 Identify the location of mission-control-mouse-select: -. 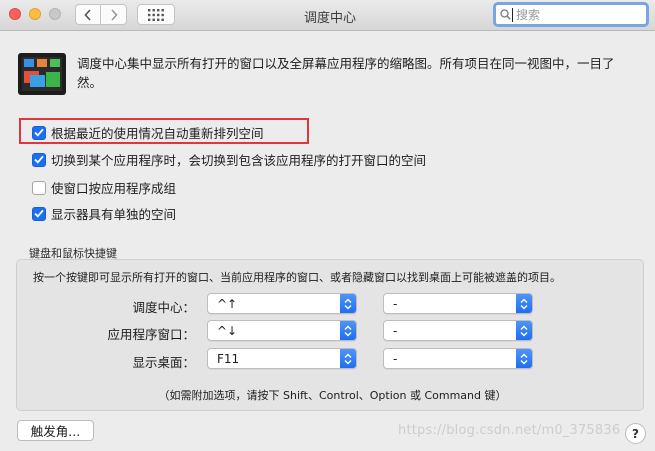
(458, 303).